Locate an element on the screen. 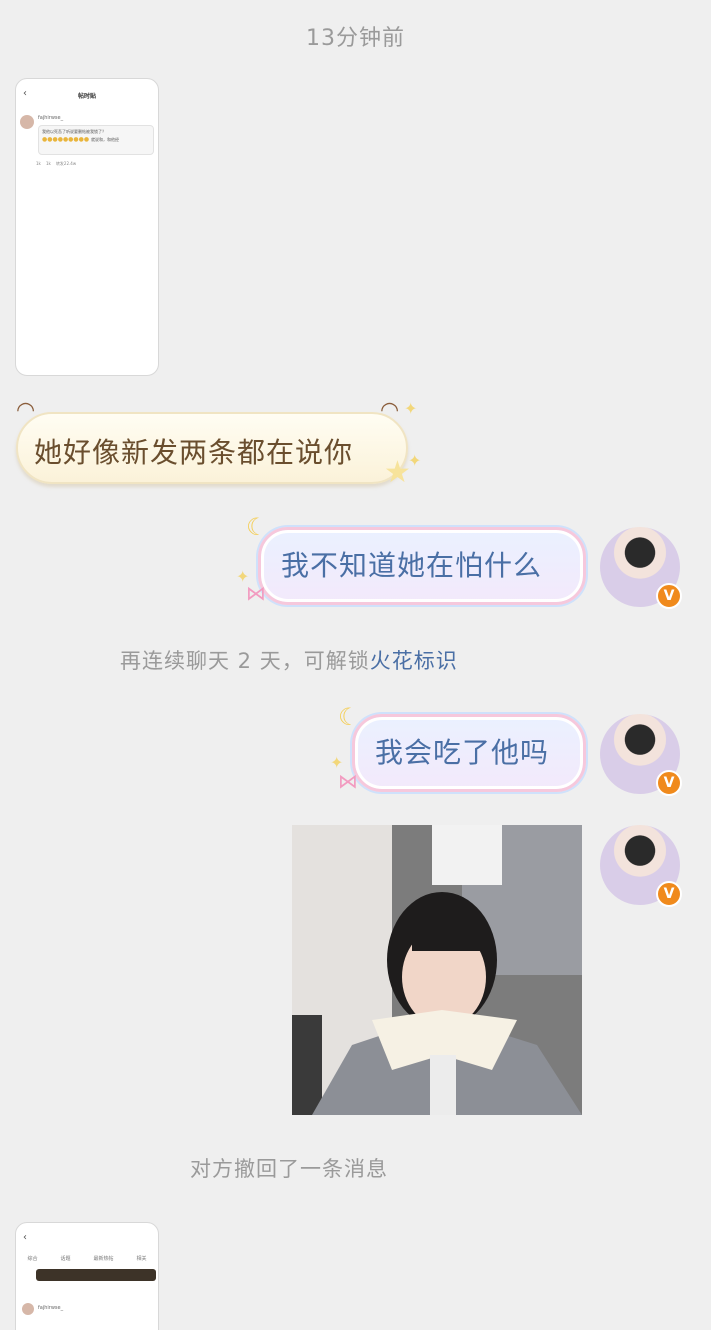 Image resolution: width=711 pixels, height=1330 pixels. thumbnail-quote: 我他以死吾了听说要删帖被我锁了？ ●●●●●●●●● 就说和，和他经 is located at coordinates (96, 140).